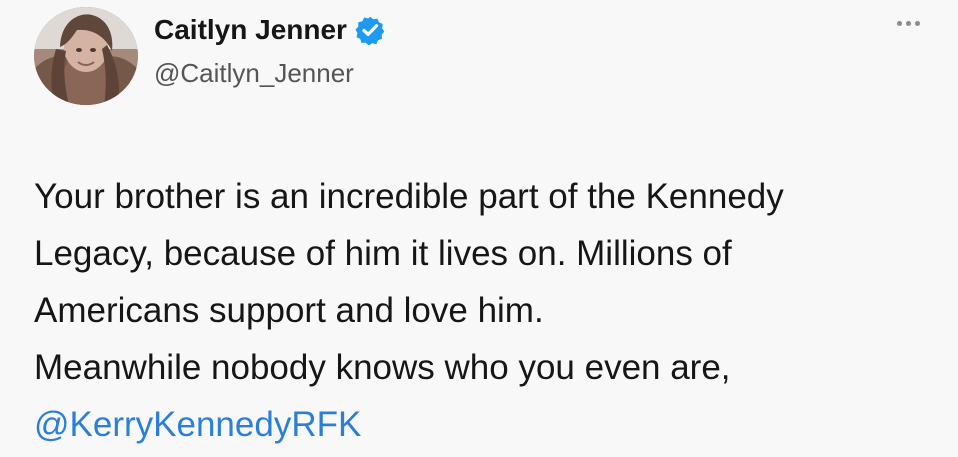 Image resolution: width=958 pixels, height=457 pixels. I want to click on avatar-image, so click(86, 56).